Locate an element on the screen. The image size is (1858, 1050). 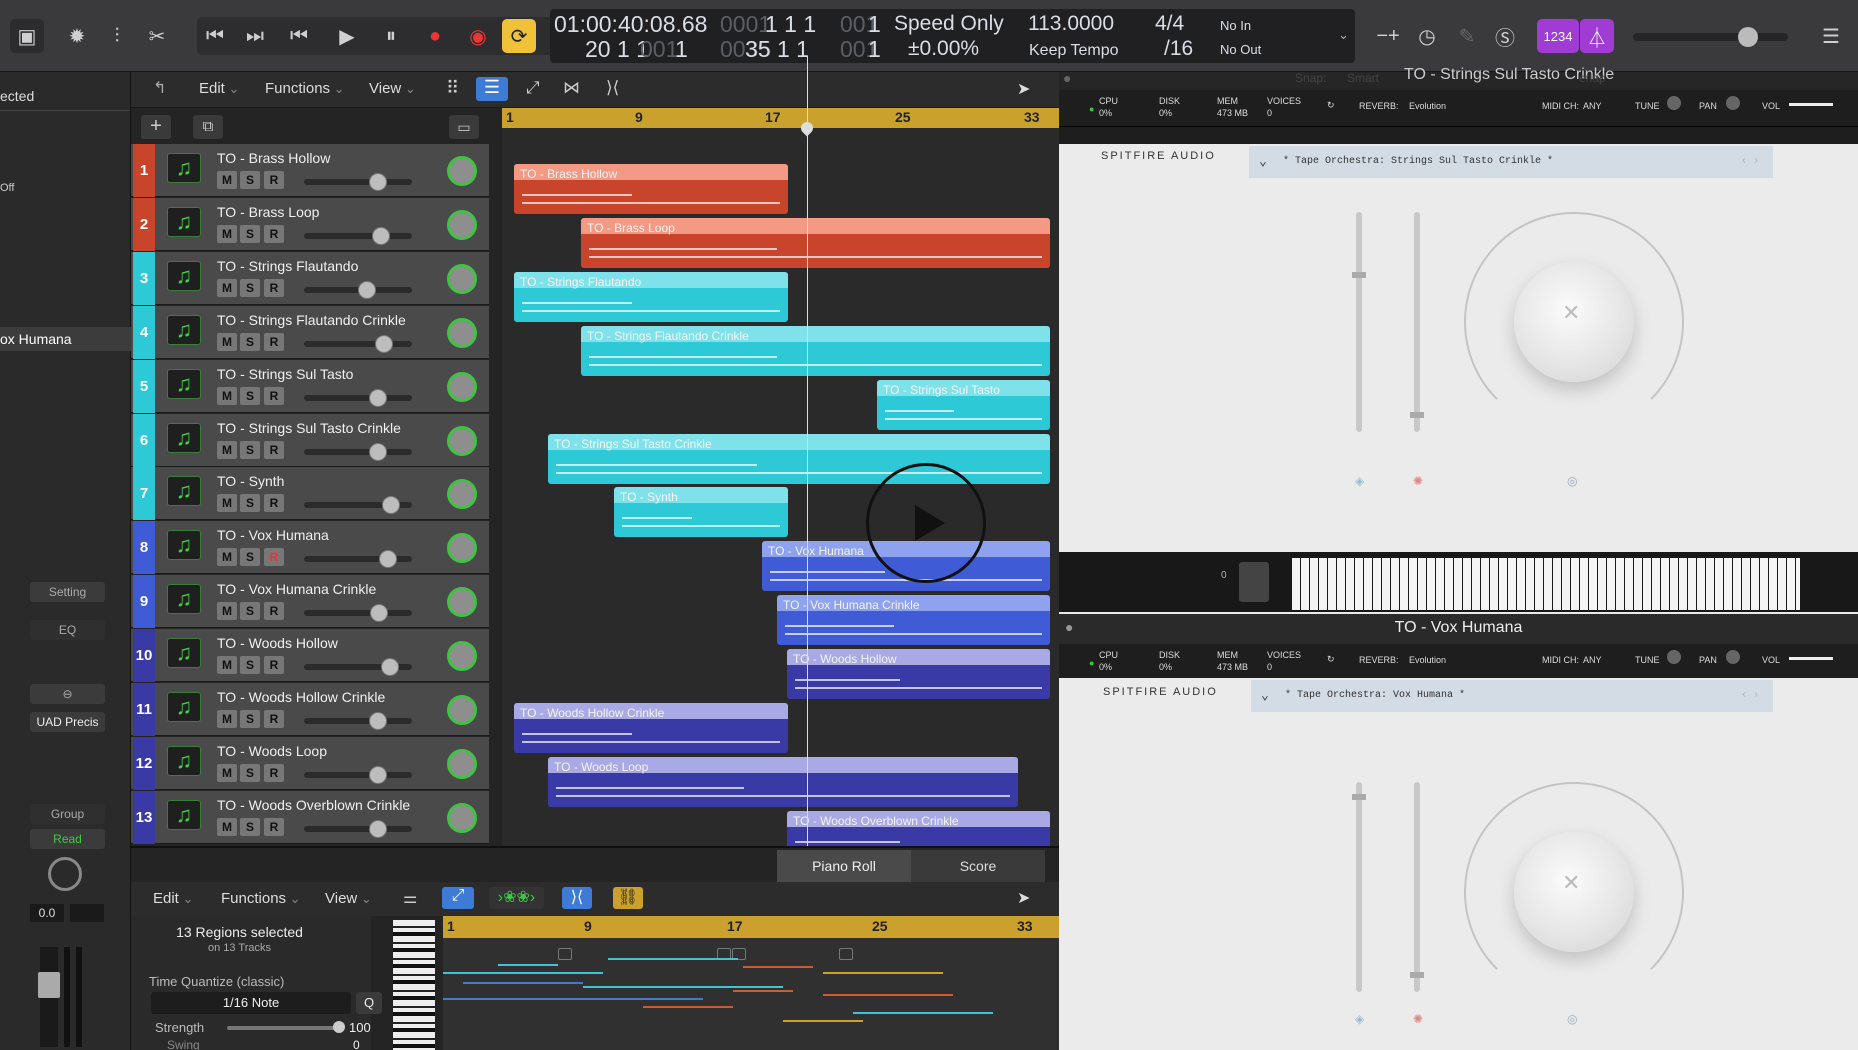
cycle-button: ⟳ is located at coordinates (519, 36).